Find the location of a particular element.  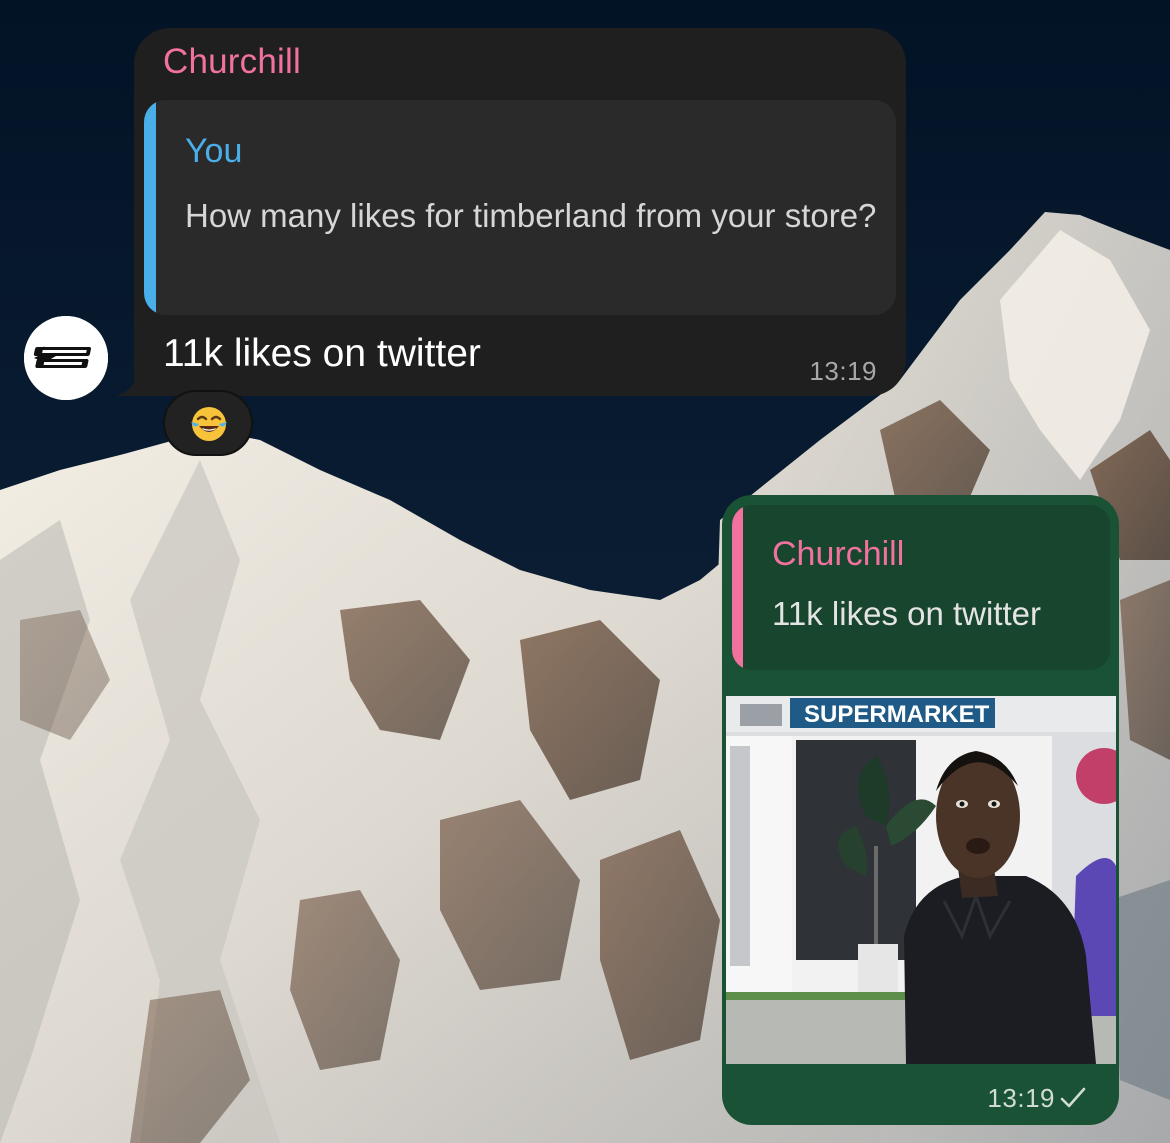

reply-quote-author: You is located at coordinates (214, 151).